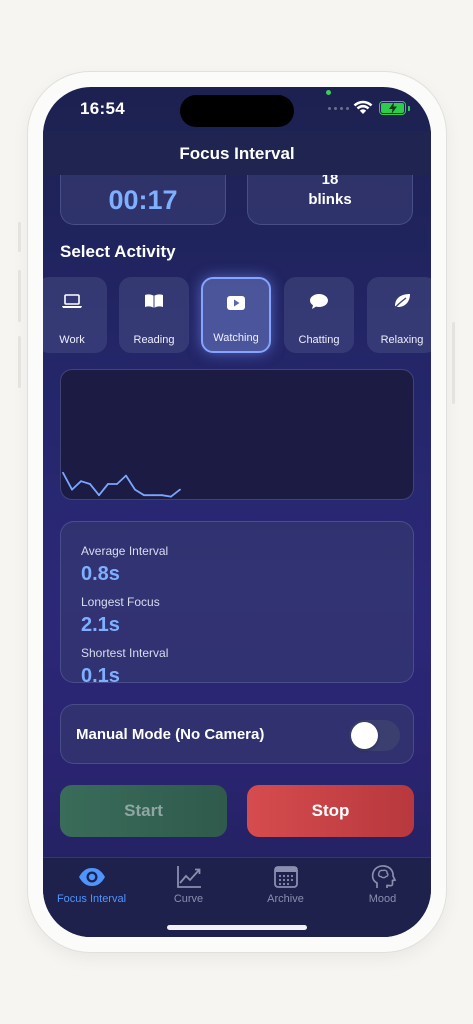  I want to click on phone-power-button, so click(453, 363).